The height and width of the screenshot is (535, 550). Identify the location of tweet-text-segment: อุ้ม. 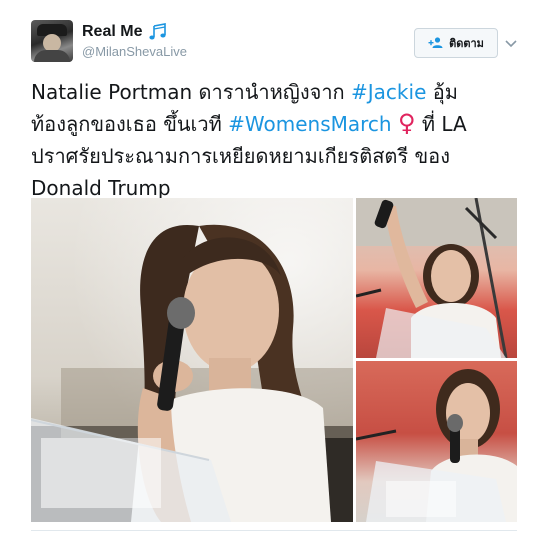
(442, 92).